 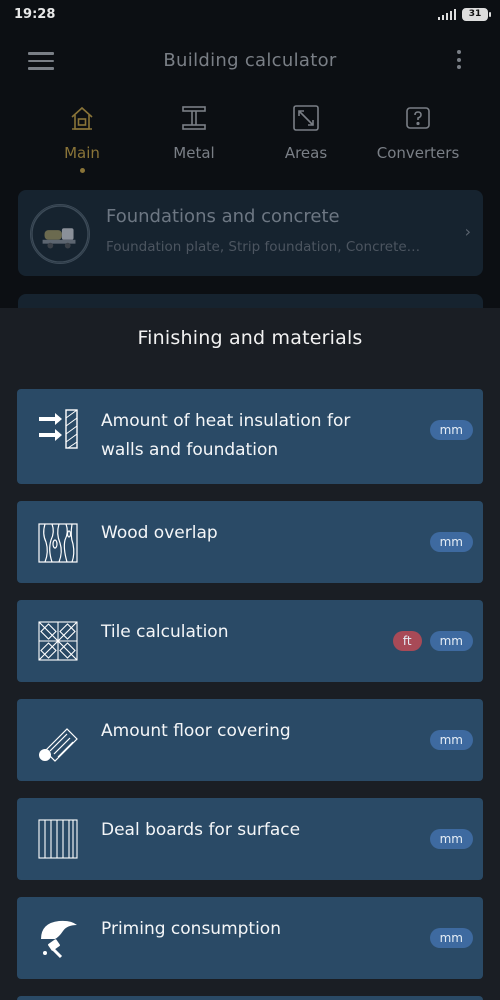 I want to click on item-priming-consumption: Priming consumption mm, so click(x=250, y=938).